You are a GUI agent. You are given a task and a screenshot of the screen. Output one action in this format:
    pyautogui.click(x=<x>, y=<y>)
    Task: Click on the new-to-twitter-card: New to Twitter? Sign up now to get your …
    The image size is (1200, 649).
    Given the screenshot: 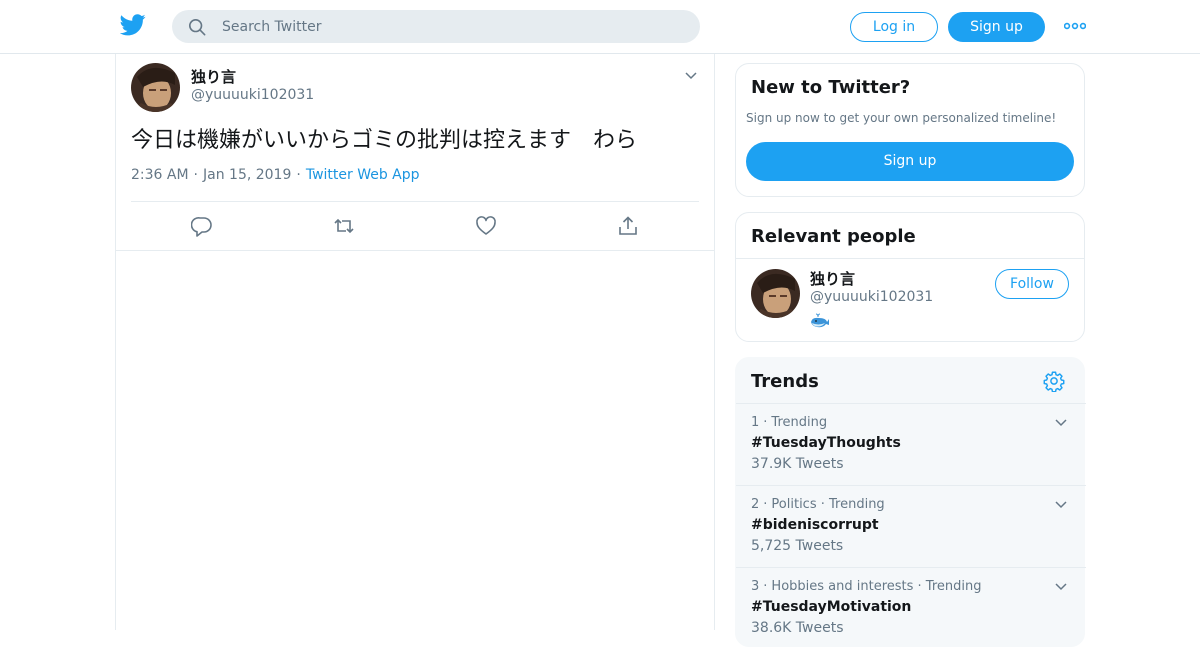 What is the action you would take?
    pyautogui.click(x=910, y=130)
    